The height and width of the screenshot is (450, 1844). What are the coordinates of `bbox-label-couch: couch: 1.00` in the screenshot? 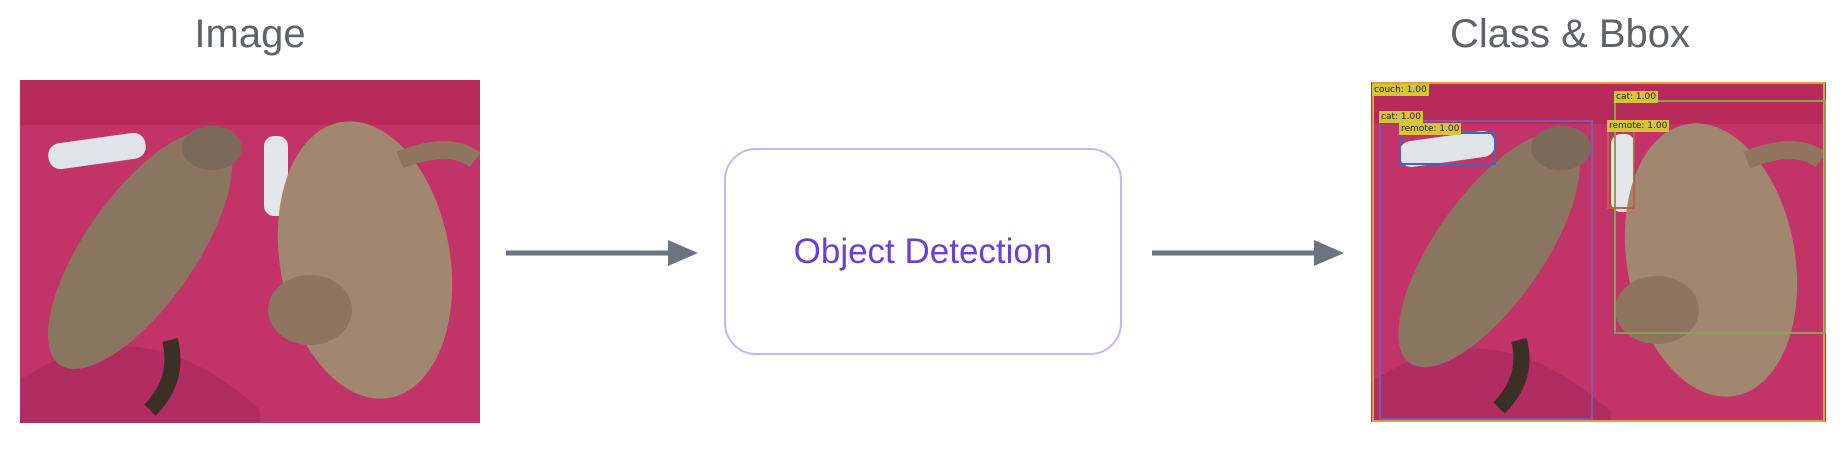 It's located at (1400, 90).